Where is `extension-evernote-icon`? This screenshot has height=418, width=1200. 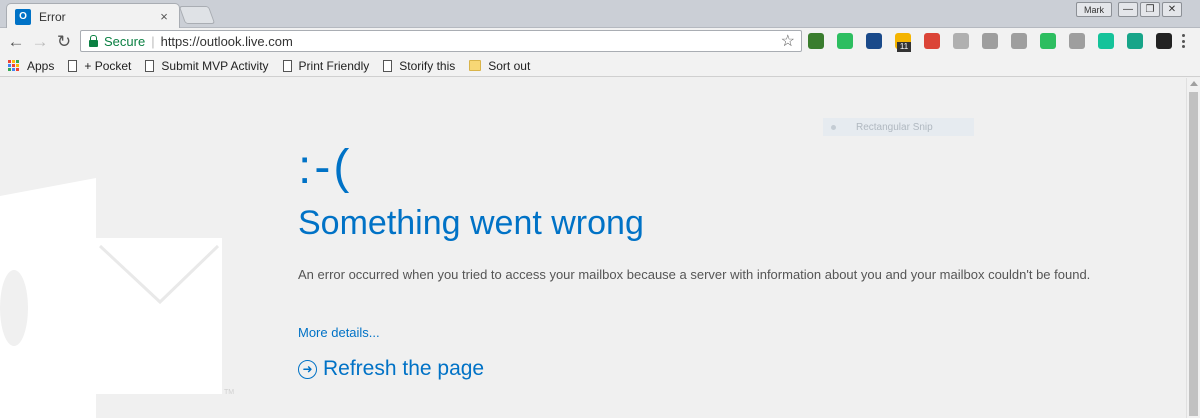 extension-evernote-icon is located at coordinates (845, 41).